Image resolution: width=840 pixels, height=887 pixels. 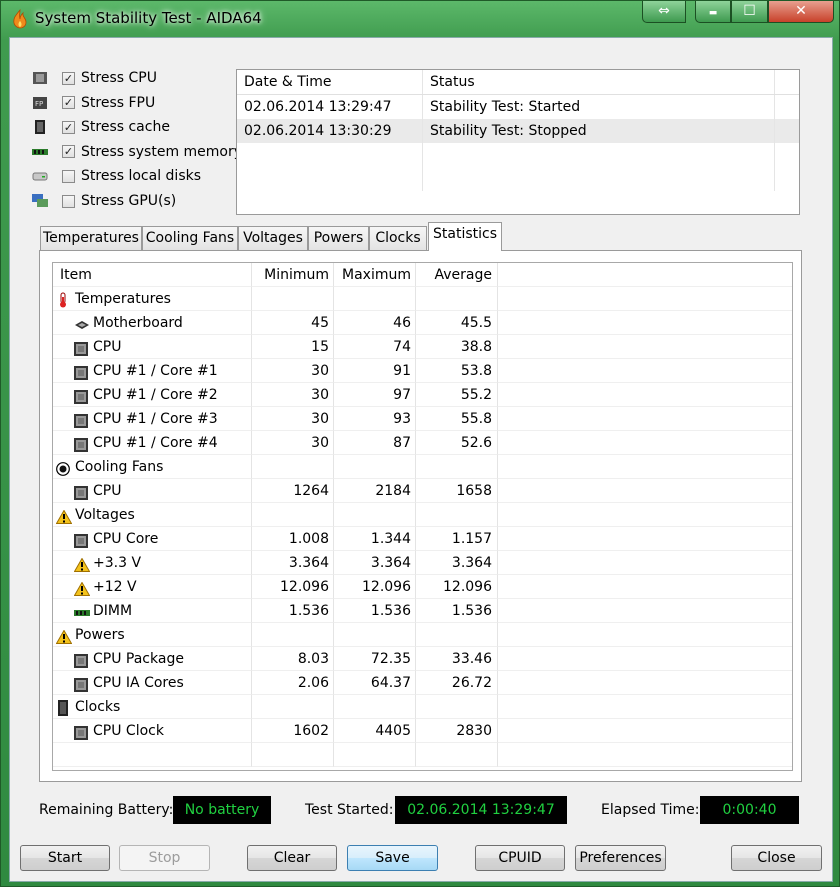 I want to click on thermometer-icon, so click(x=63, y=300).